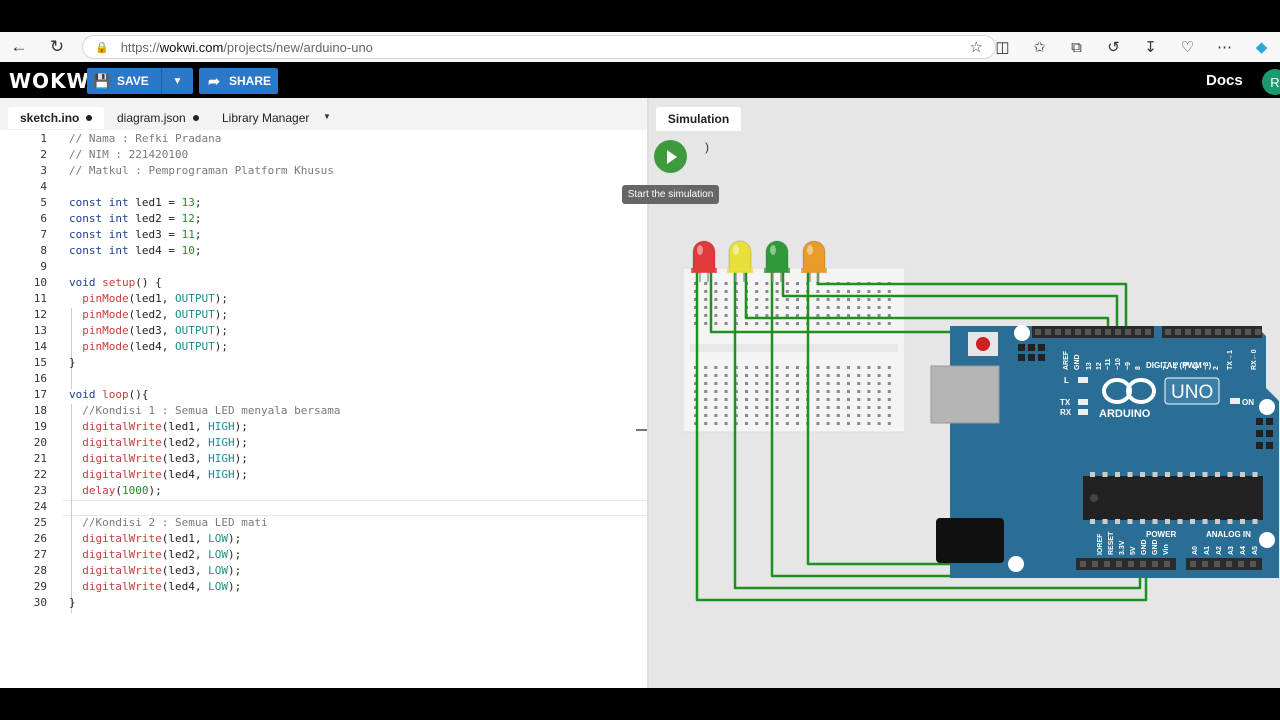 The height and width of the screenshot is (720, 1280). What do you see at coordinates (318, 443) in the screenshot?
I see `code-line: 20 digitalWrite(led2, HIGH);` at bounding box center [318, 443].